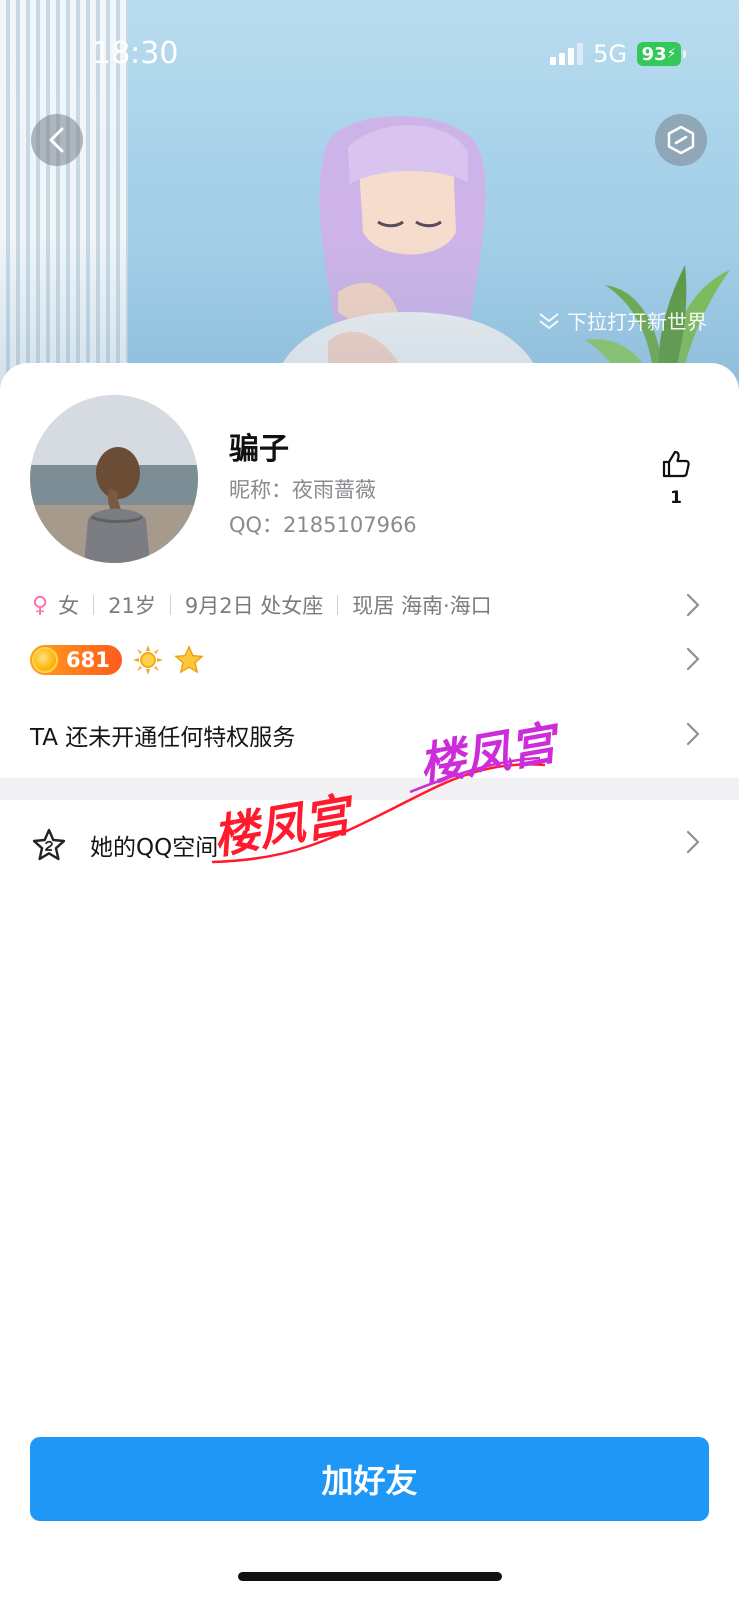  I want to click on level-value: 681, so click(88, 660).